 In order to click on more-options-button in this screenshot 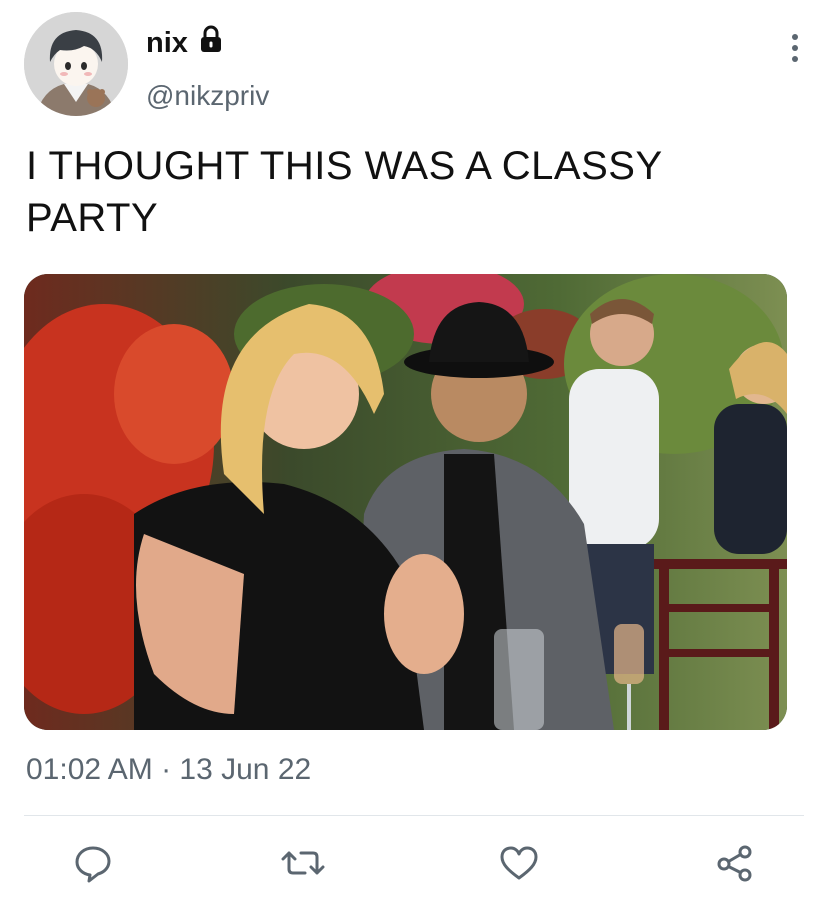, I will do `click(795, 48)`.